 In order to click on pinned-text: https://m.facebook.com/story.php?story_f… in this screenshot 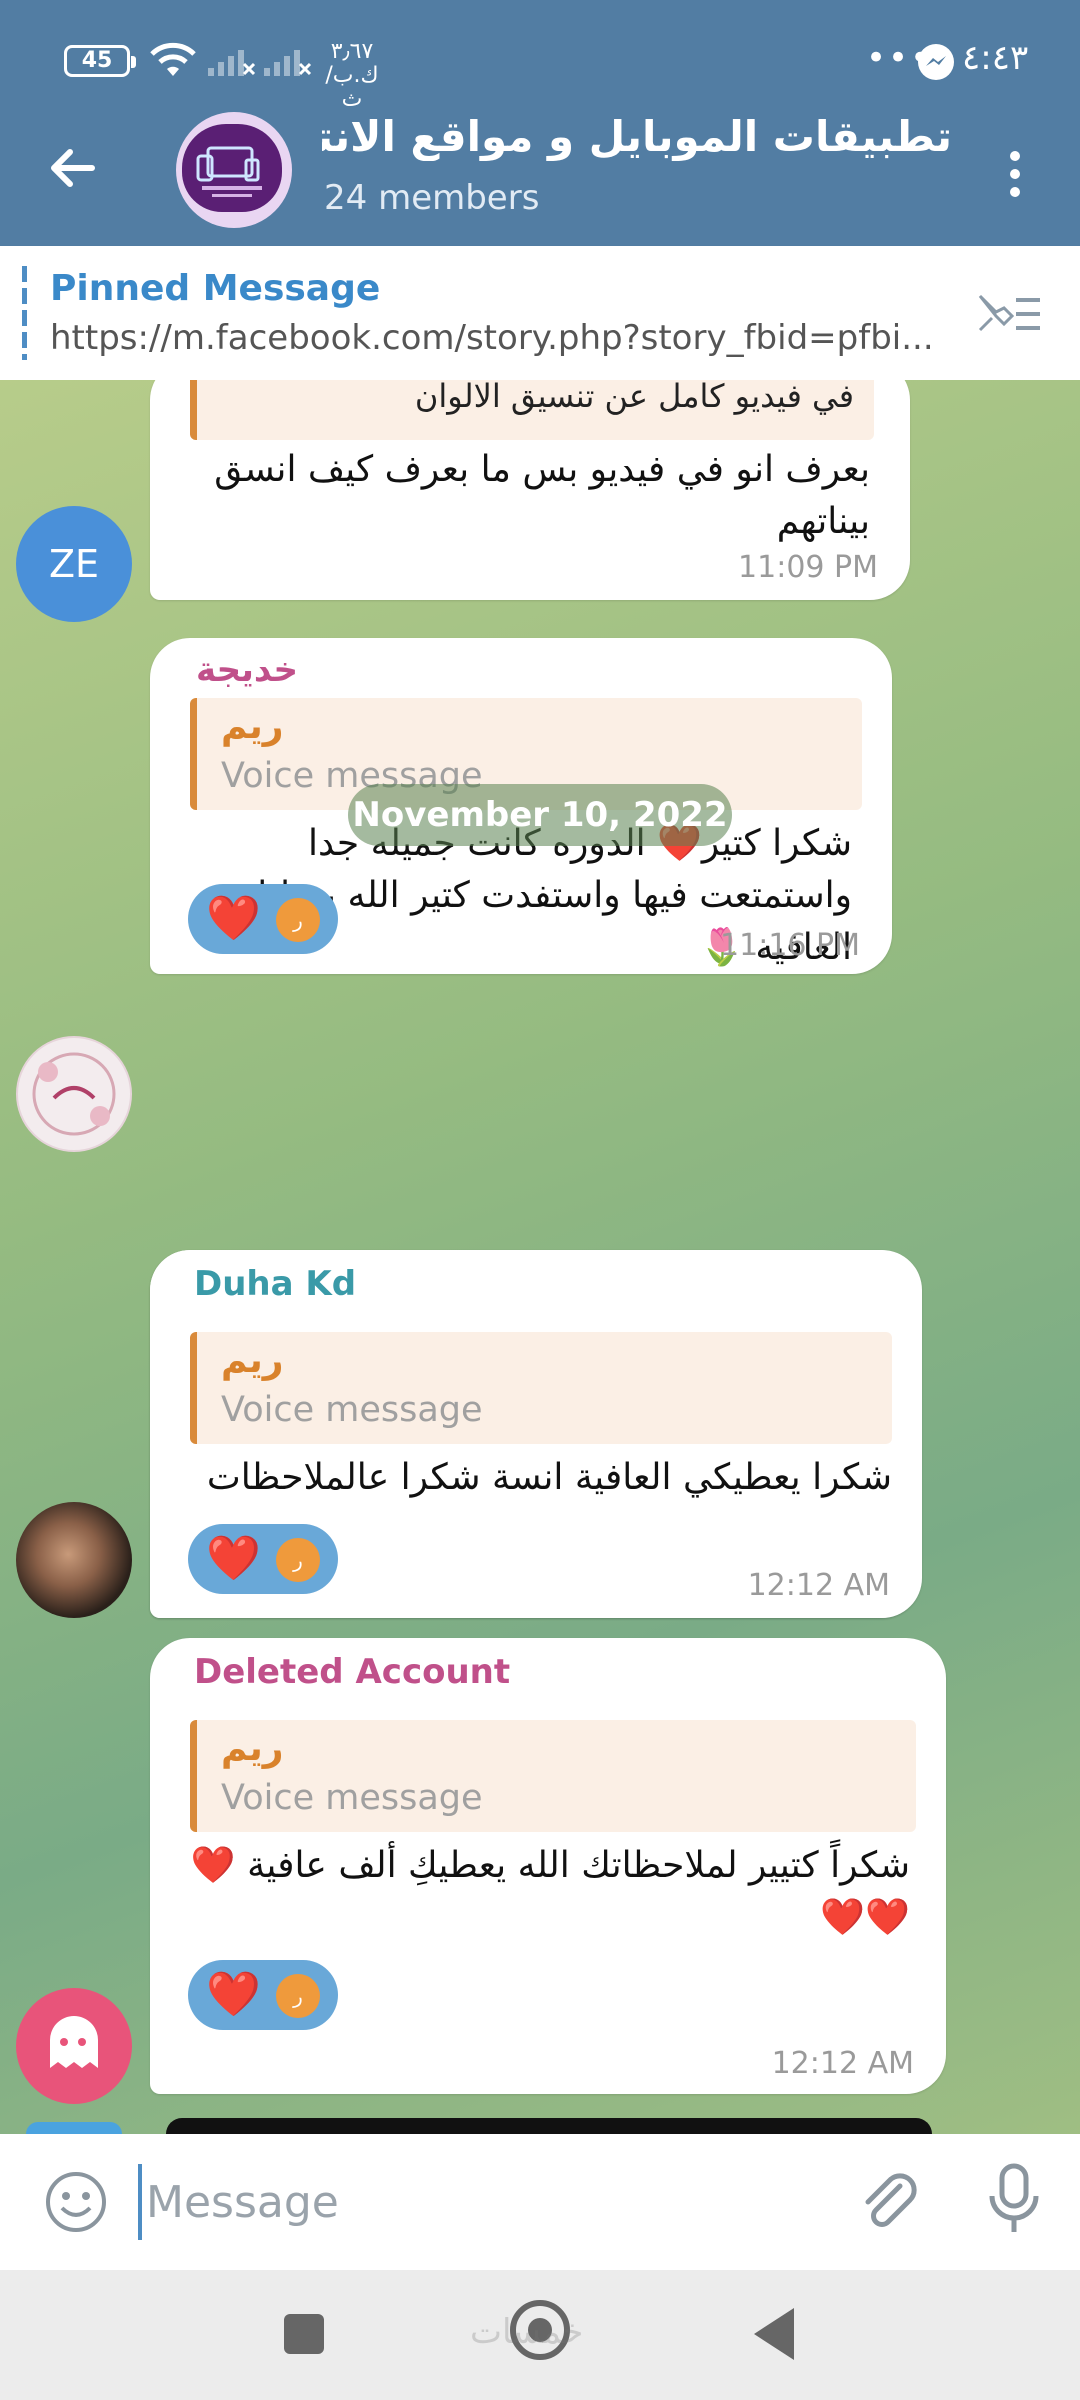, I will do `click(492, 338)`.